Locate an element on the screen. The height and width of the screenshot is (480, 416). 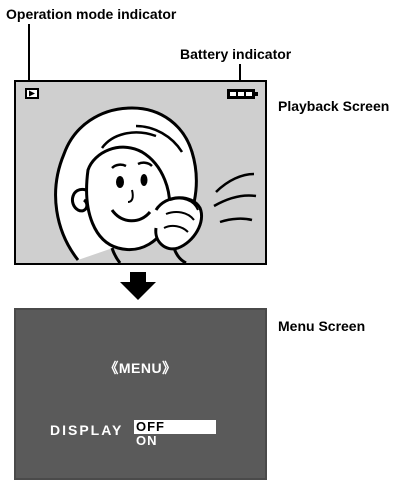
operation-mode-indicator-label: Operation mode indicator is located at coordinates (91, 14).